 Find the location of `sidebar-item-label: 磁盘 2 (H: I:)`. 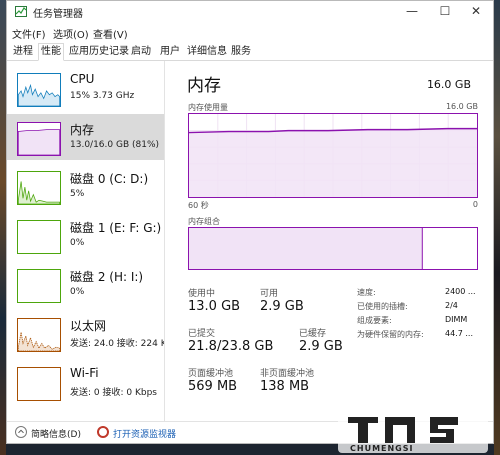

sidebar-item-label: 磁盘 2 (H: I:) is located at coordinates (107, 277).